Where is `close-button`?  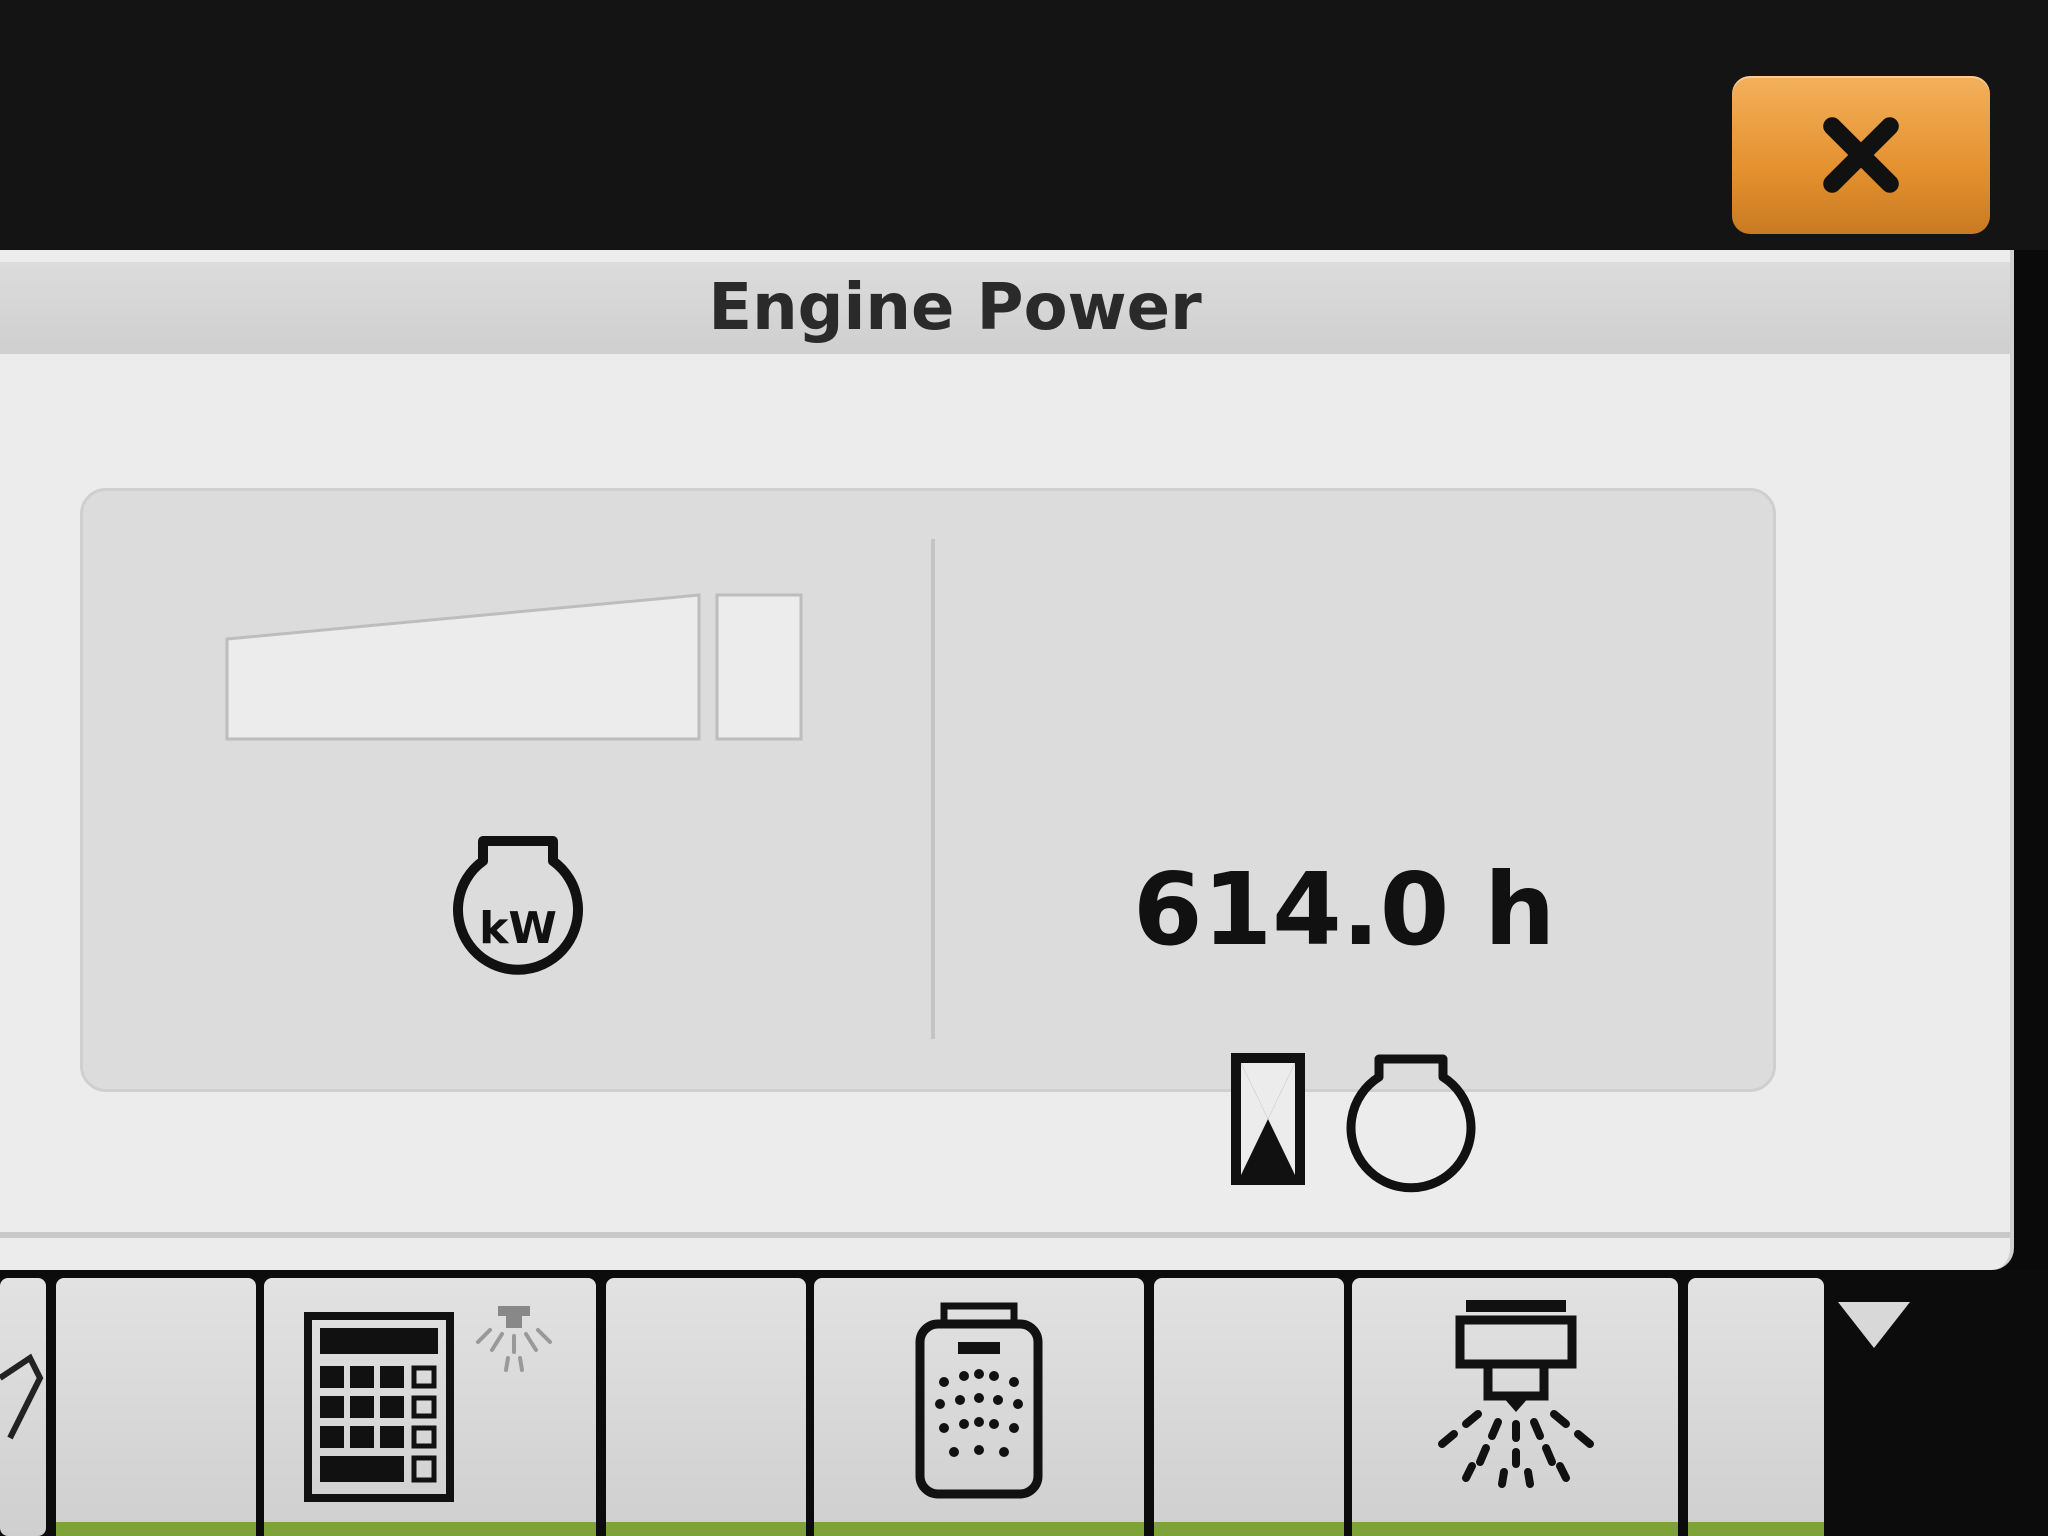 close-button is located at coordinates (1861, 155).